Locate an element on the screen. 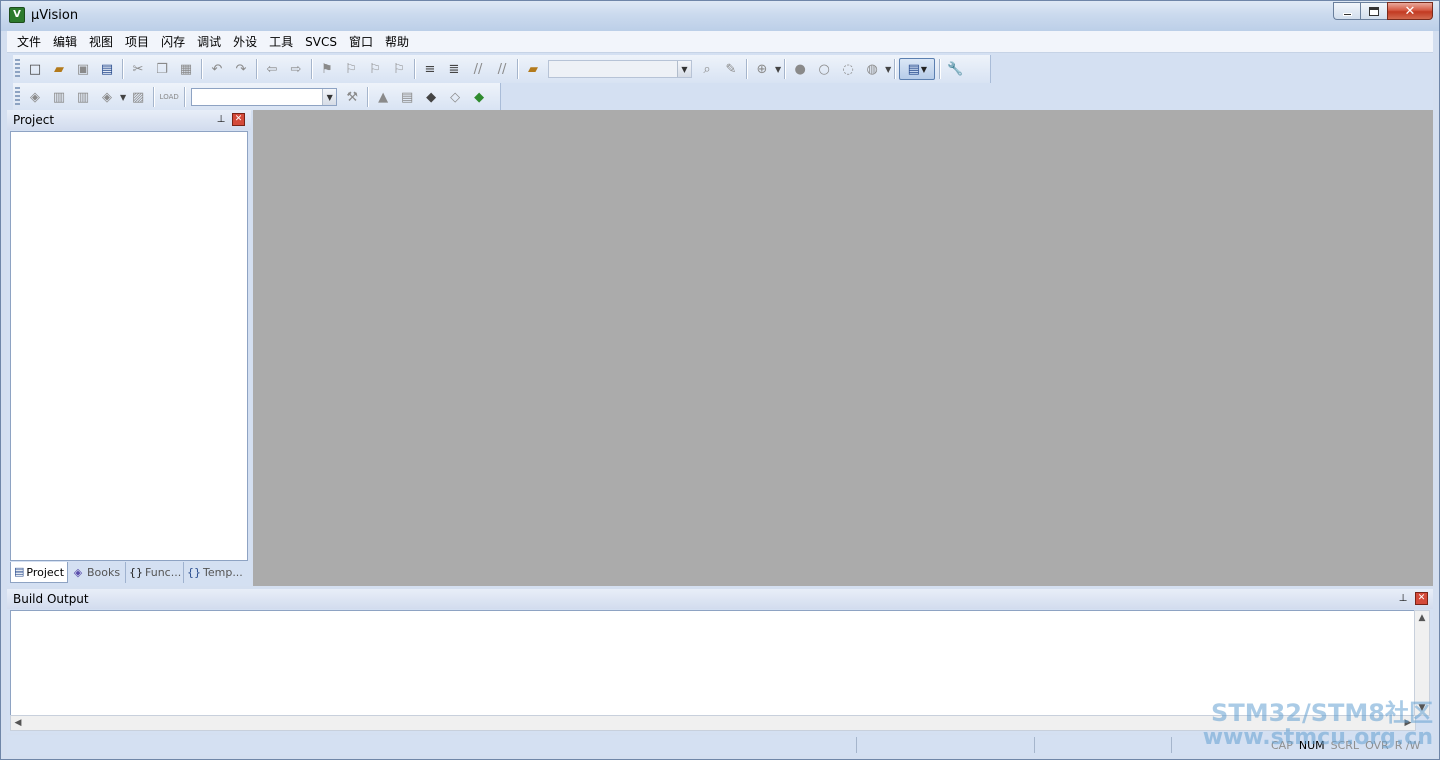 The image size is (1440, 760). target-combo: ▼ is located at coordinates (264, 97).